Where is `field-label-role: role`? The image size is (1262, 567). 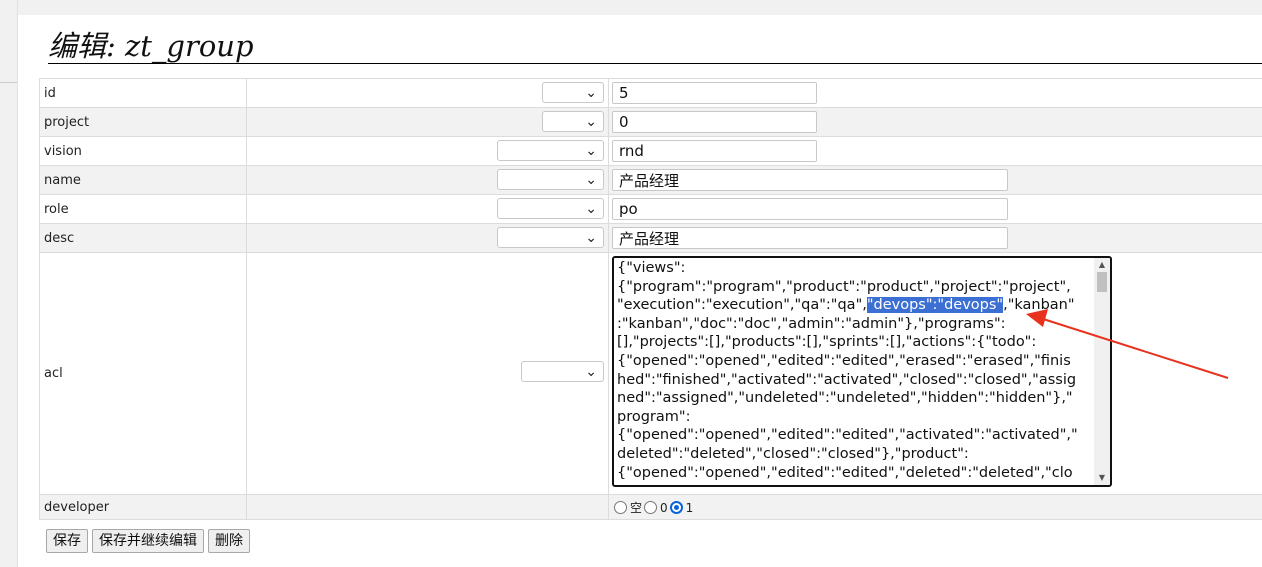 field-label-role: role is located at coordinates (143, 209).